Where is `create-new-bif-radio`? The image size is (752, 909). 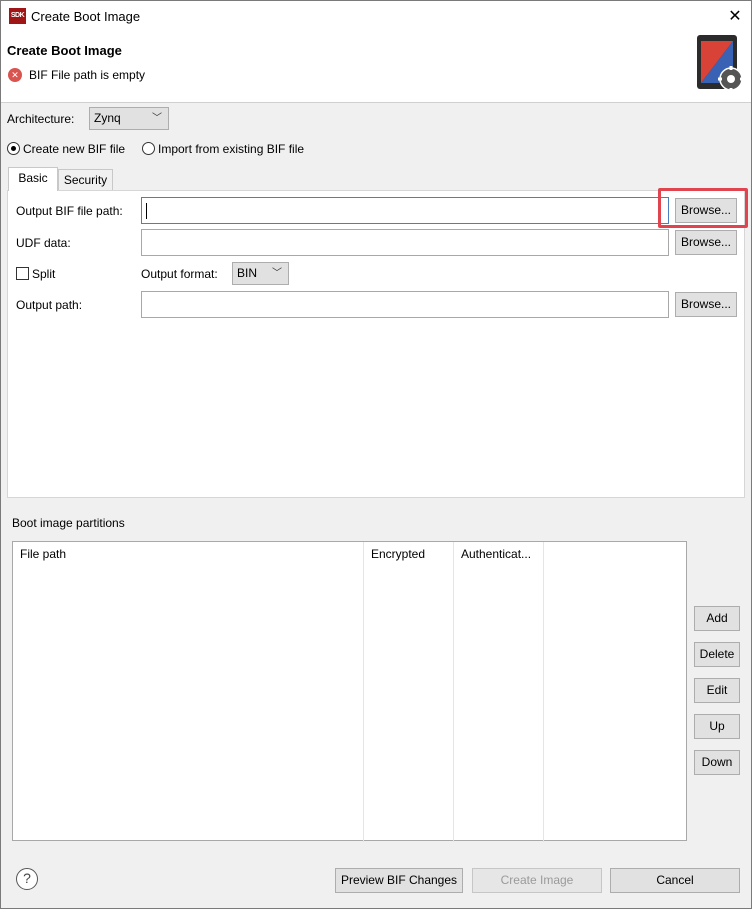 create-new-bif-radio is located at coordinates (13, 148).